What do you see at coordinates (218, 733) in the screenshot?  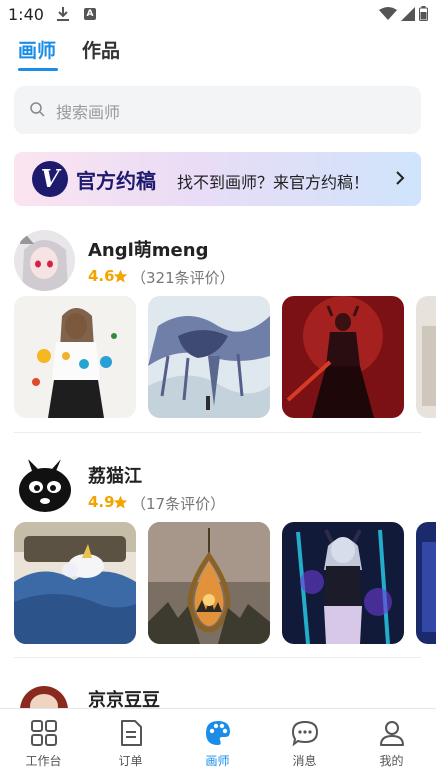 I see `palette-icon` at bounding box center [218, 733].